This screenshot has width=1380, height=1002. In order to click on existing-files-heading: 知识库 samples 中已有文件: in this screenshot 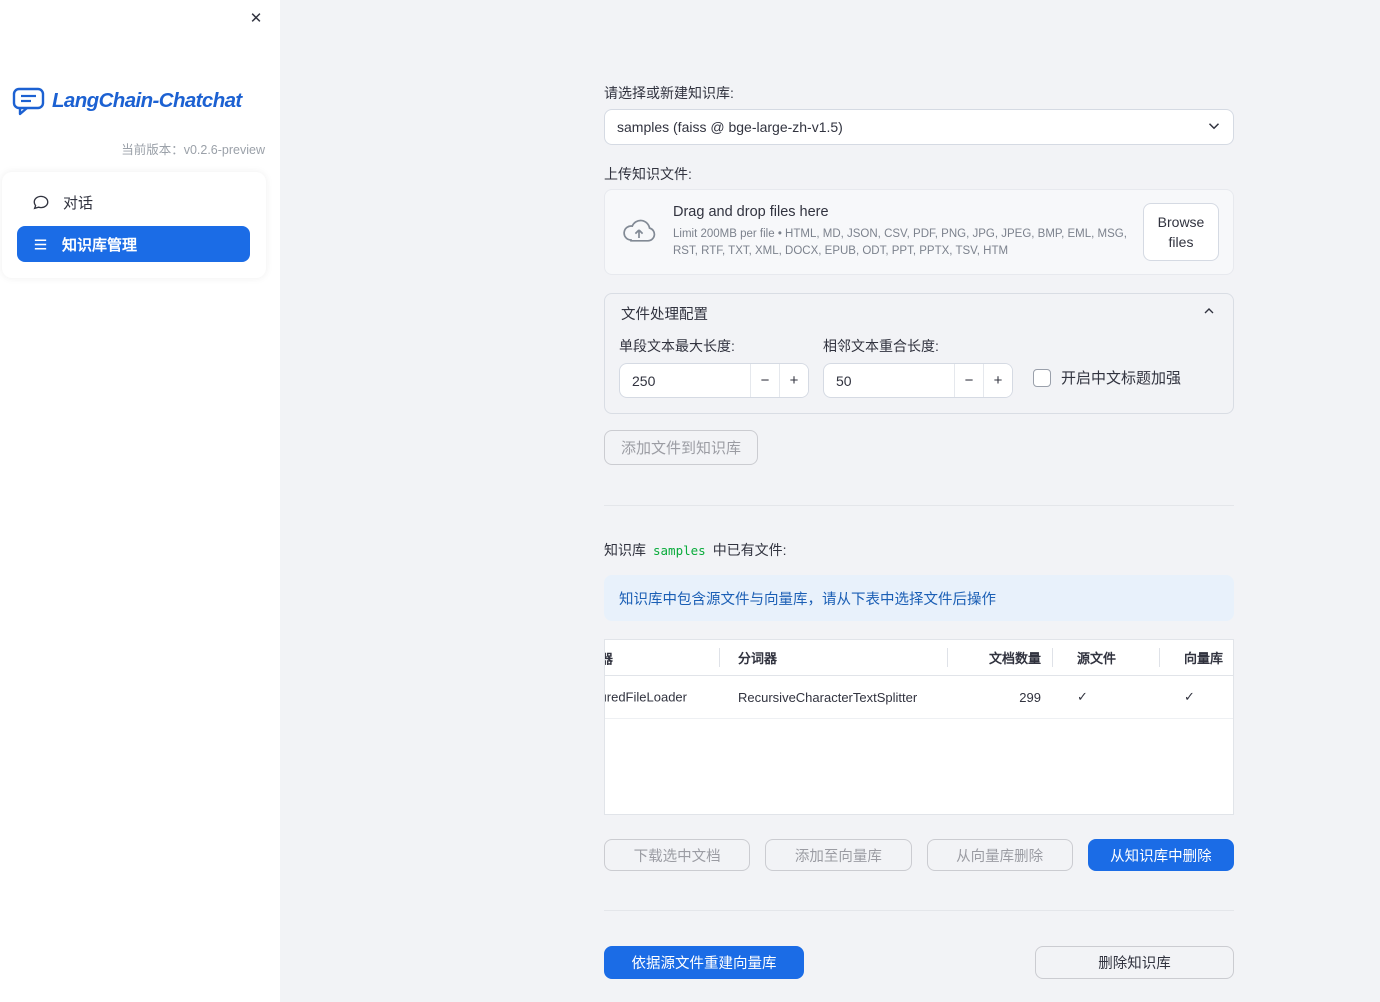, I will do `click(919, 550)`.